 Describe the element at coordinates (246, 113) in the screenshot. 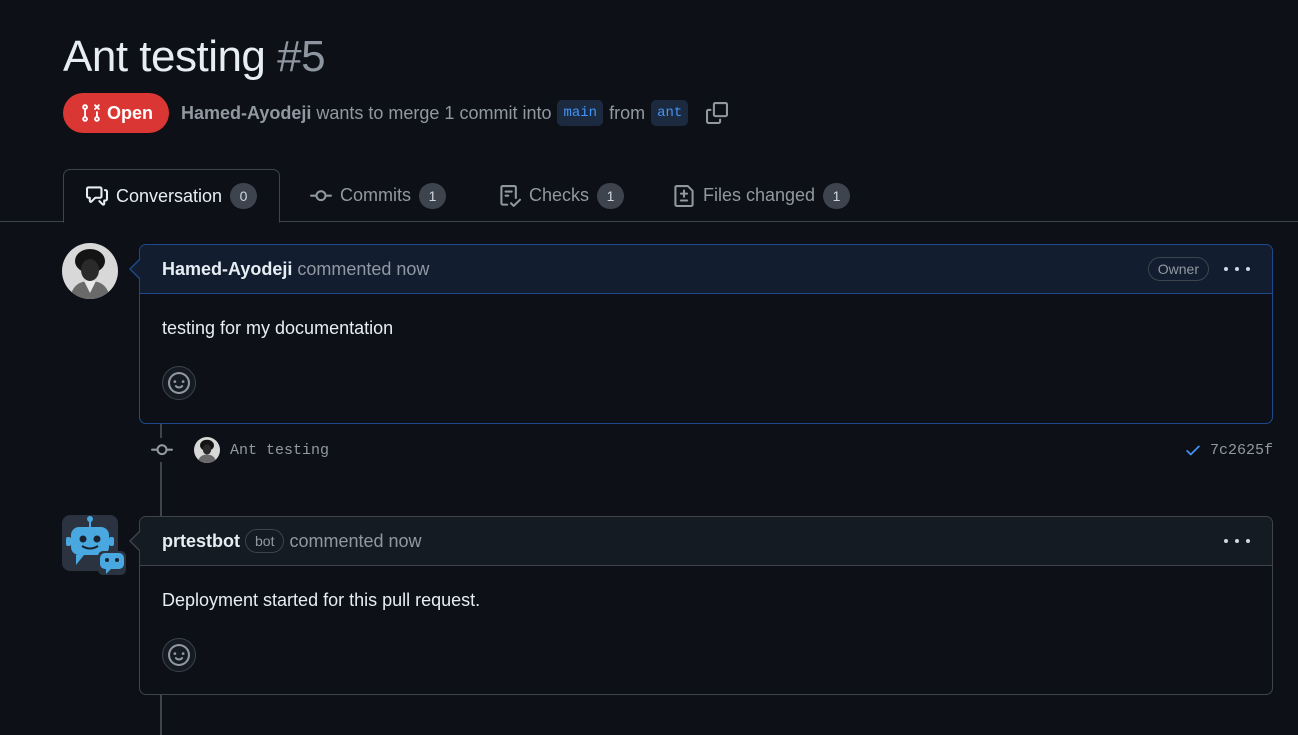

I see `pr-author-link: Hamed-Ayodeji` at that location.